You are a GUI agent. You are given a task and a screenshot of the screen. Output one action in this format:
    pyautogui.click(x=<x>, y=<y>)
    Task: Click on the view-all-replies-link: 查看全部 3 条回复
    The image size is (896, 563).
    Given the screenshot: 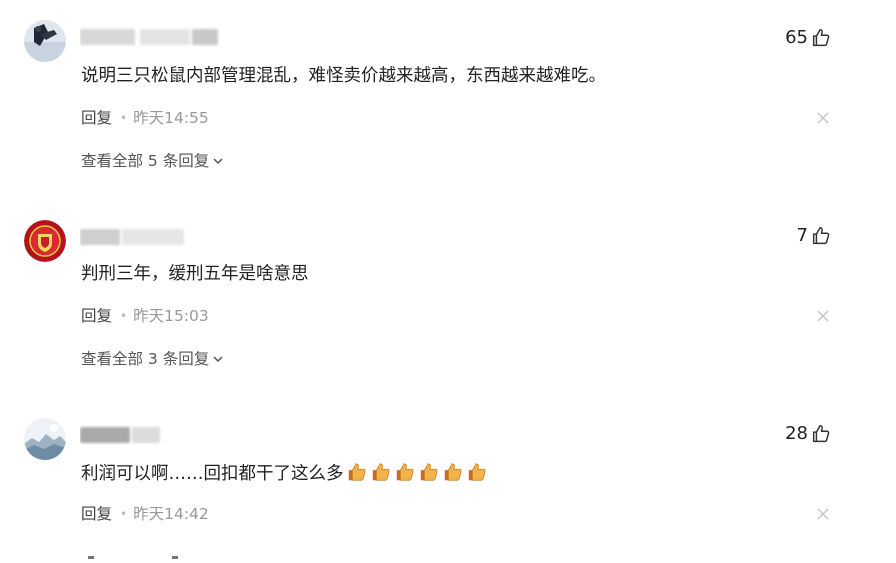 What is the action you would take?
    pyautogui.click(x=152, y=359)
    